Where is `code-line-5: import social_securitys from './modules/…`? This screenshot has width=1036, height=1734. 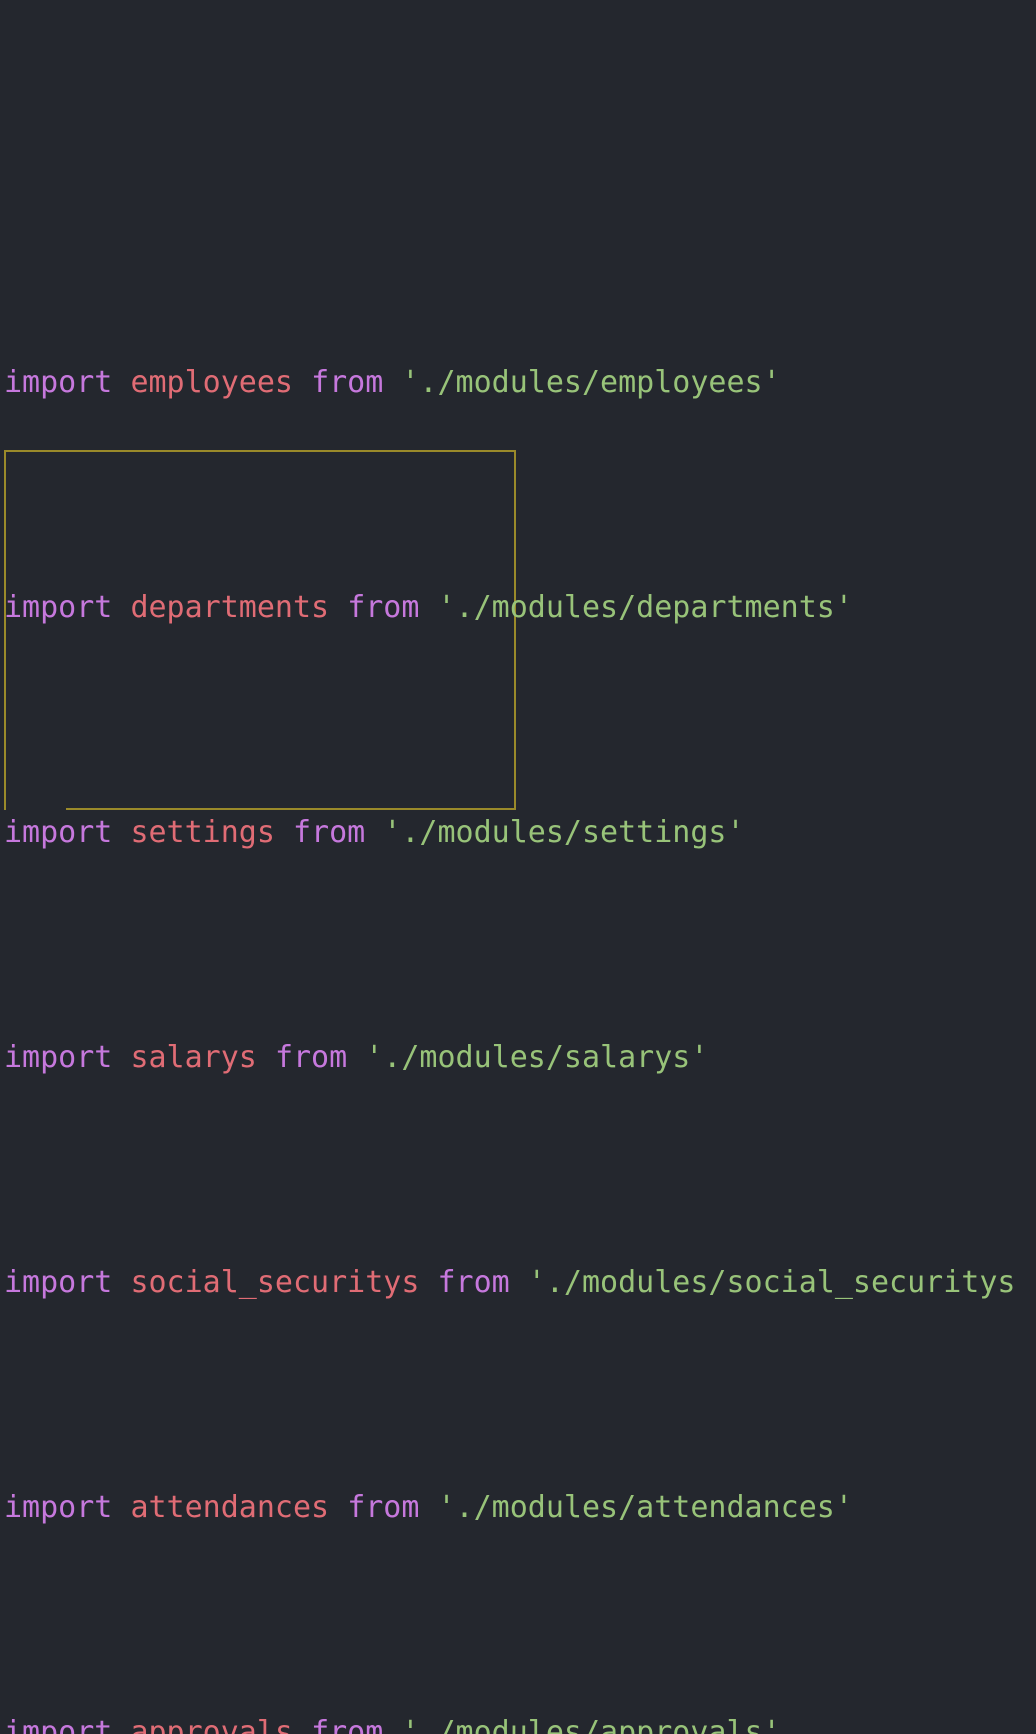 code-line-5: import social_securitys from './modules/… is located at coordinates (518, 1282).